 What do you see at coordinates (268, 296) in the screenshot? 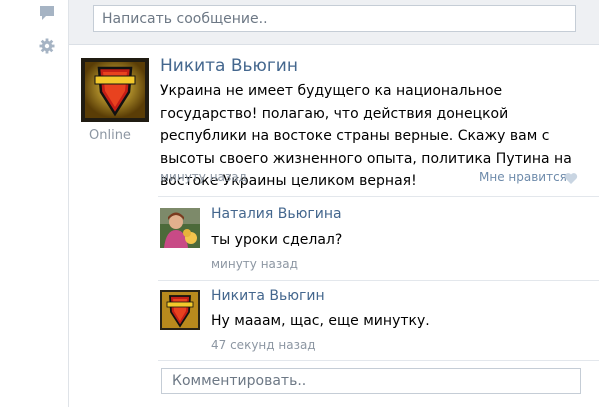
I see `comment-author-name: Никита Вьюгин` at bounding box center [268, 296].